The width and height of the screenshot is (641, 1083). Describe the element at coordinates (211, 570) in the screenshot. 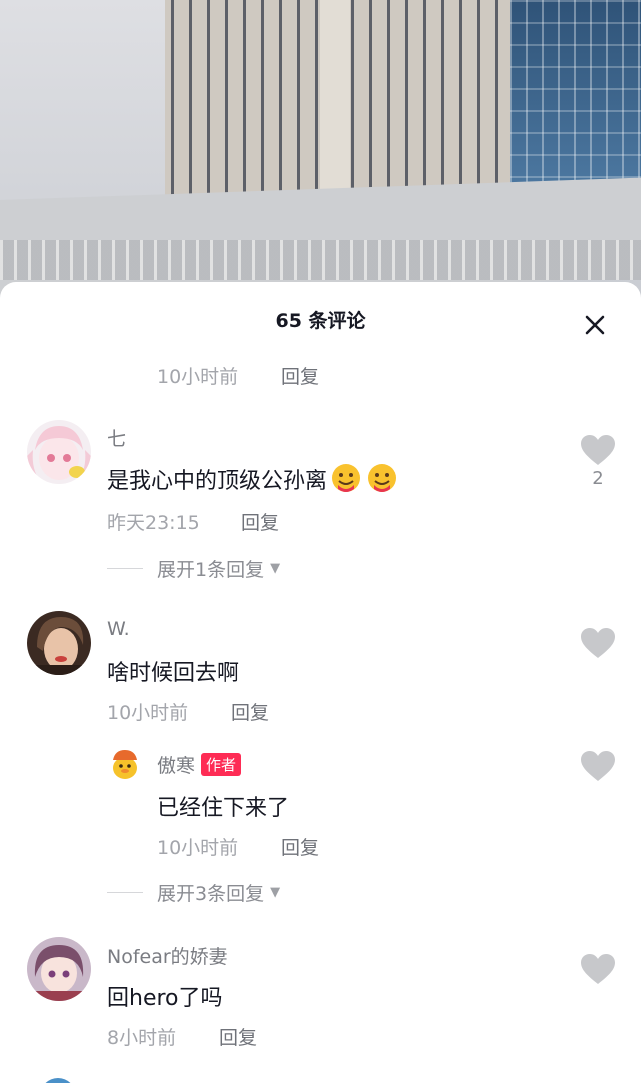

I see `expand-replies-label: 展开1条回复` at that location.